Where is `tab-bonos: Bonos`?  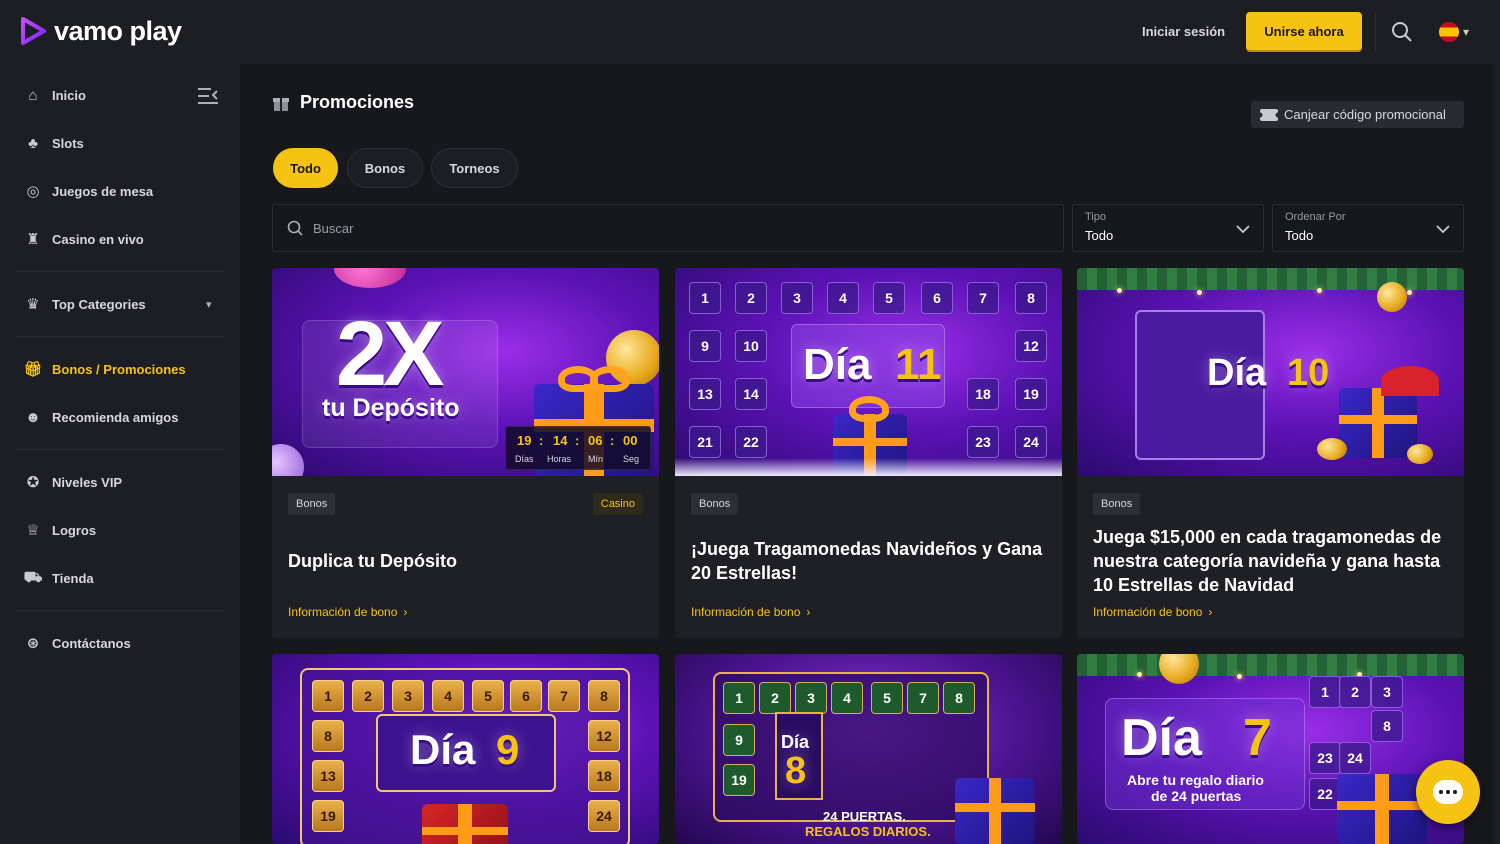 tab-bonos: Bonos is located at coordinates (385, 168).